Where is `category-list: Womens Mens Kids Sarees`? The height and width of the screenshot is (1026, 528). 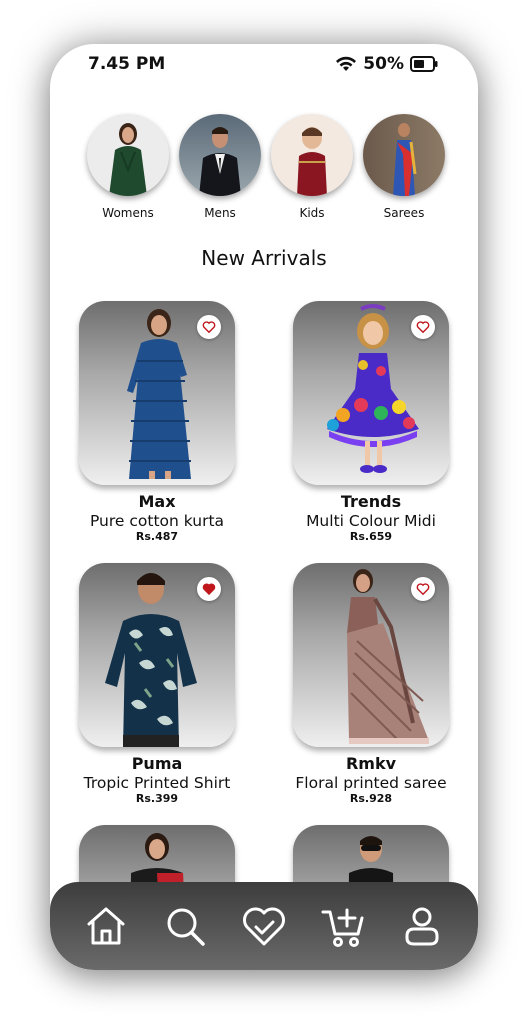 category-list: Womens Mens Kids Sarees is located at coordinates (266, 167).